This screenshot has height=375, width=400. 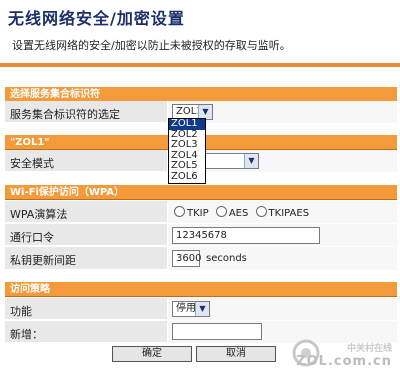 What do you see at coordinates (246, 235) in the screenshot?
I see `passphrase-input: 12345678` at bounding box center [246, 235].